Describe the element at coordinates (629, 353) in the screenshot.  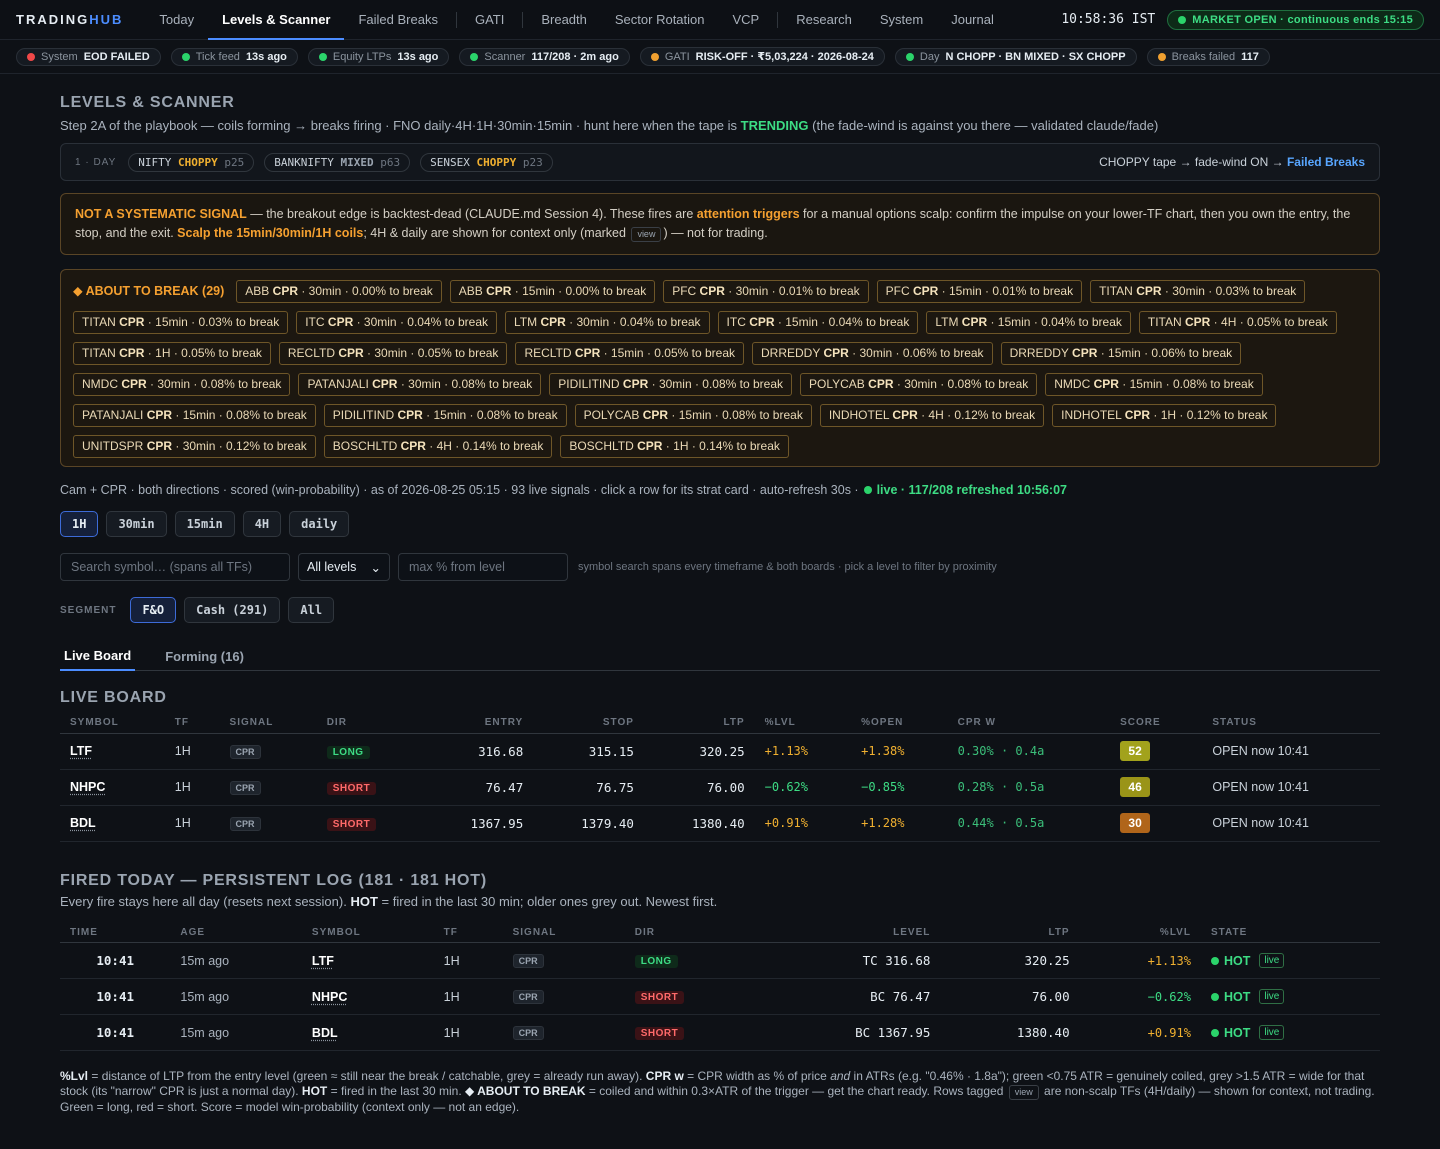
I see `about-to-break-chip: RECLTD CPR · 15min · 0.05% to break` at that location.